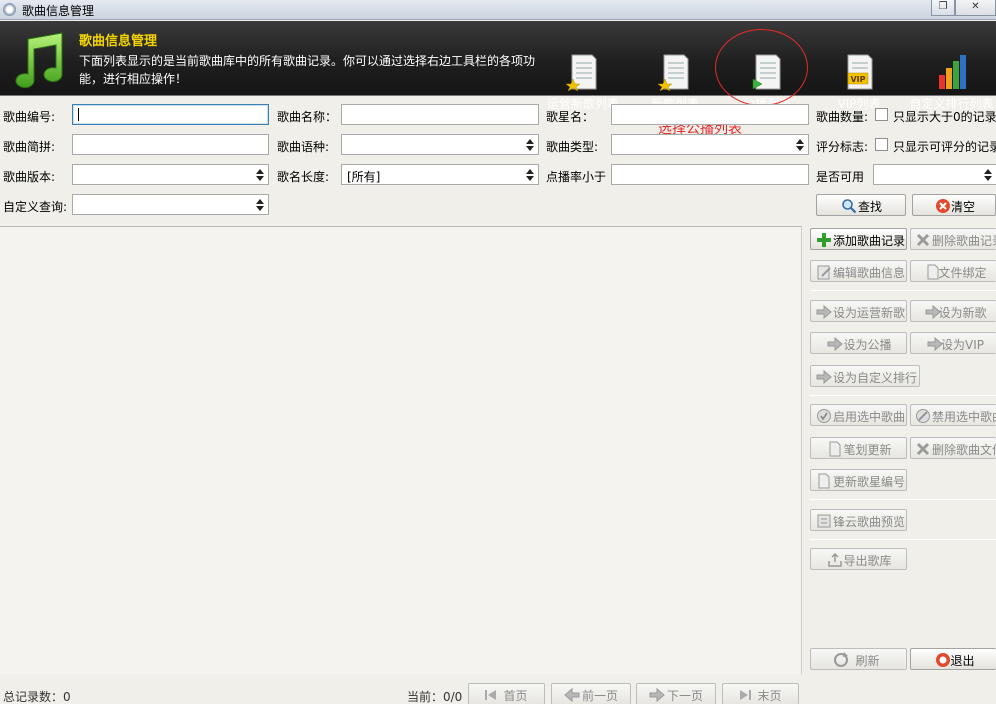  I want to click on stroke-update-button: 笔划更新, so click(858, 448).